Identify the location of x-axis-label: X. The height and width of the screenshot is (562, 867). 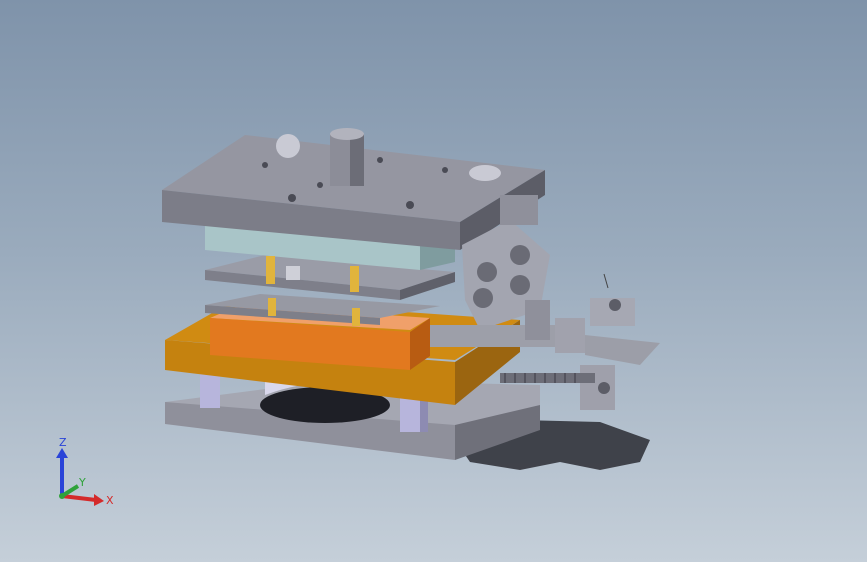
(110, 500).